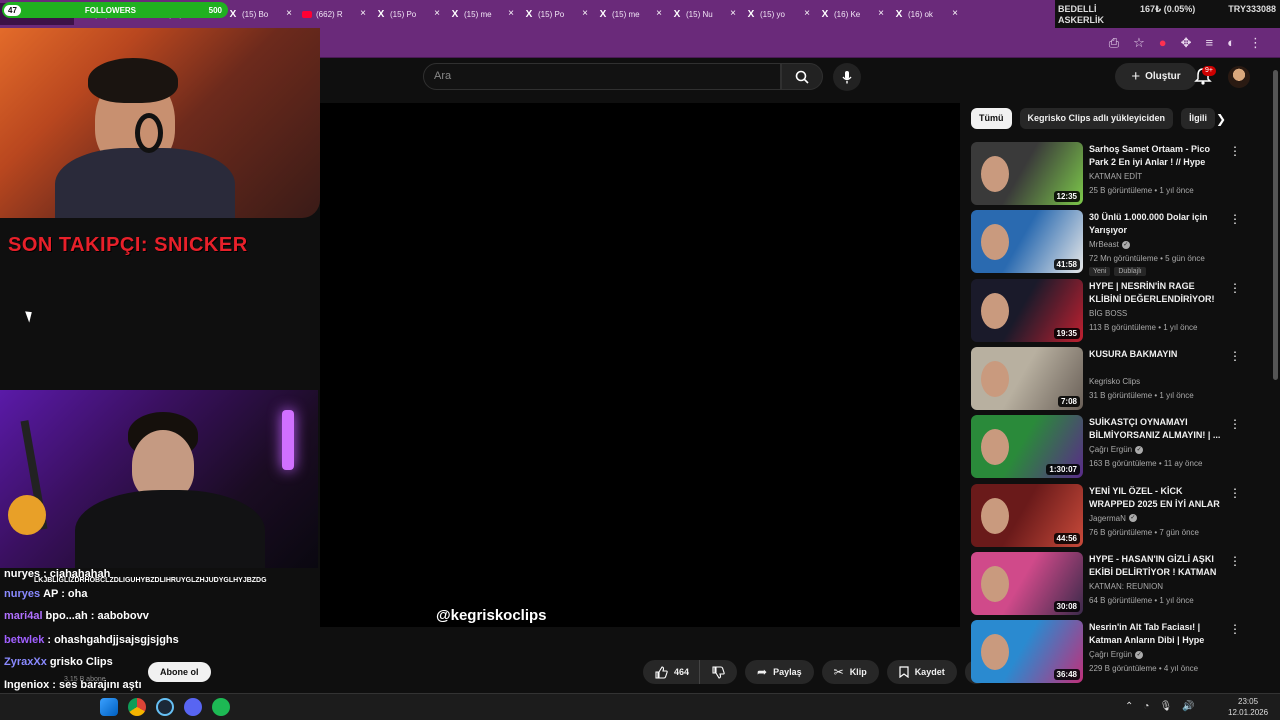 This screenshot has width=1280, height=720. I want to click on video-thumbnail: 19:35, so click(1027, 310).